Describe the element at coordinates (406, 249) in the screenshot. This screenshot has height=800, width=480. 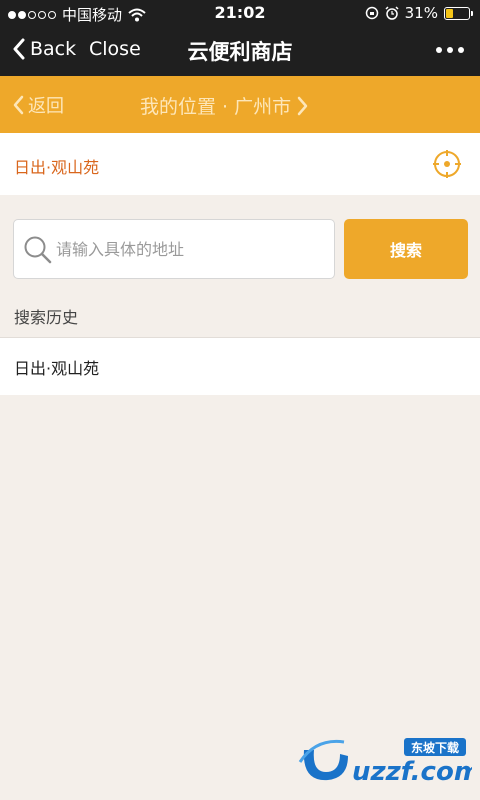
I see `search-button: 搜索` at that location.